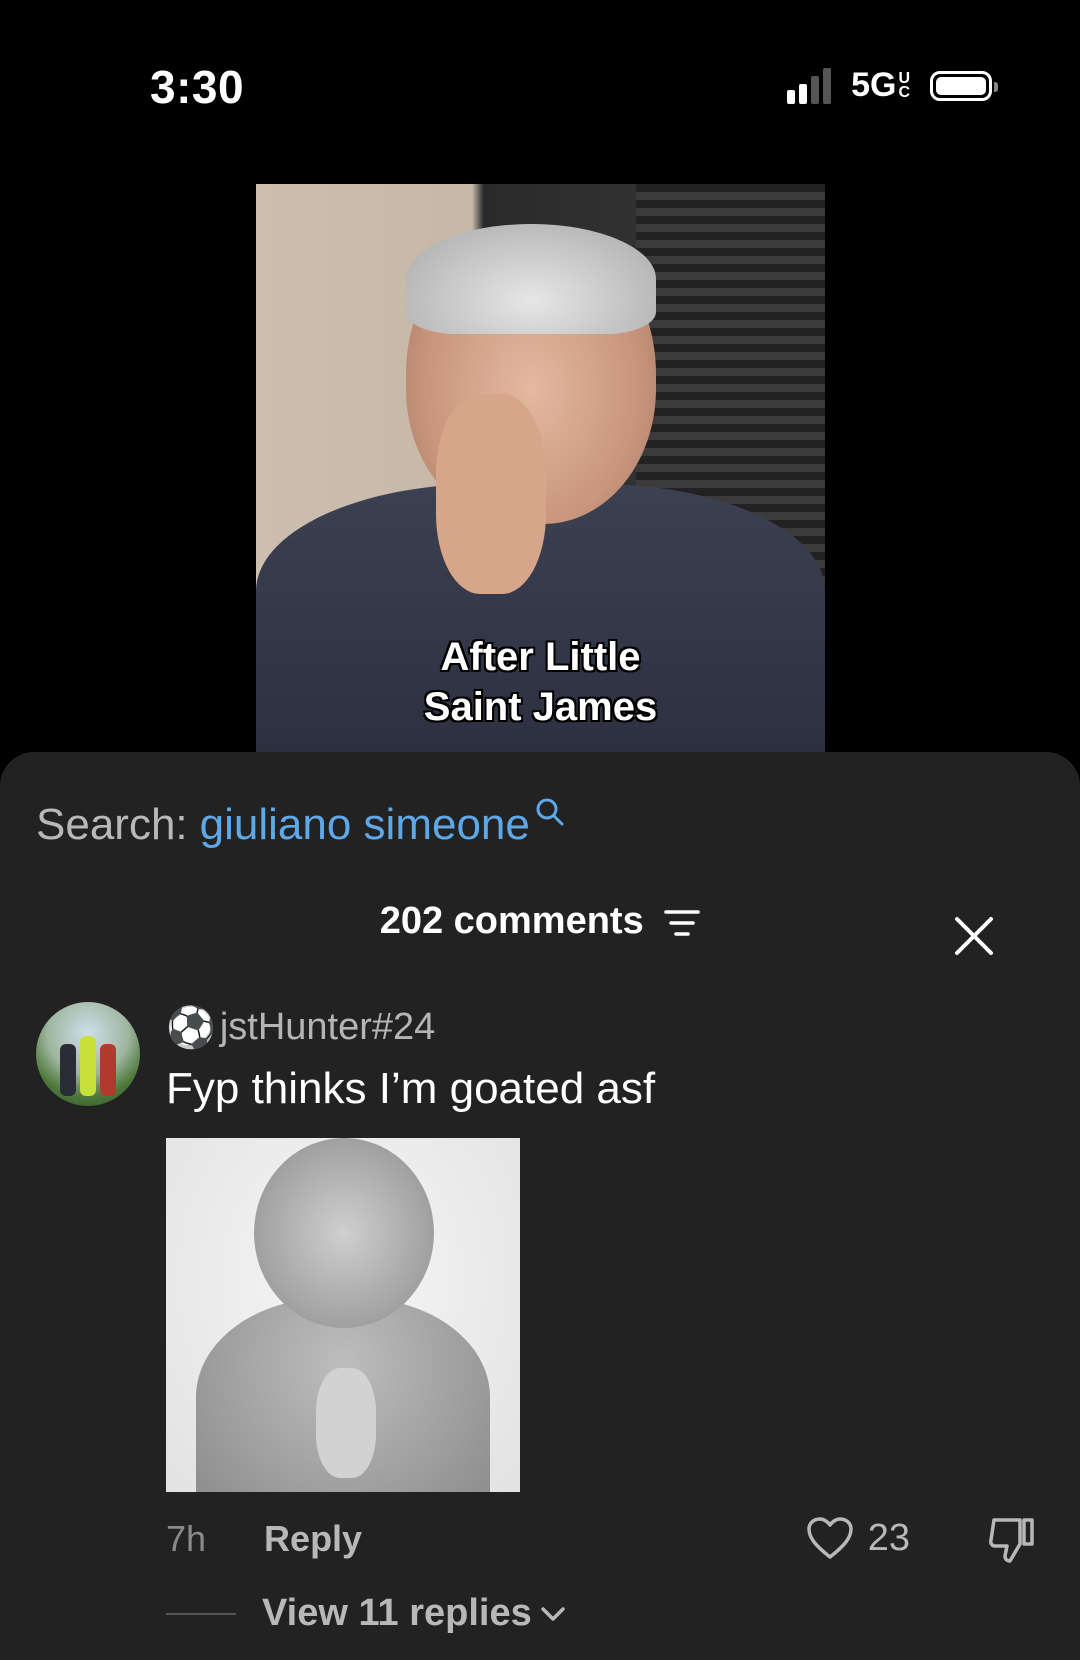 This screenshot has width=1080, height=1660. I want to click on network-label: 5G, so click(874, 85).